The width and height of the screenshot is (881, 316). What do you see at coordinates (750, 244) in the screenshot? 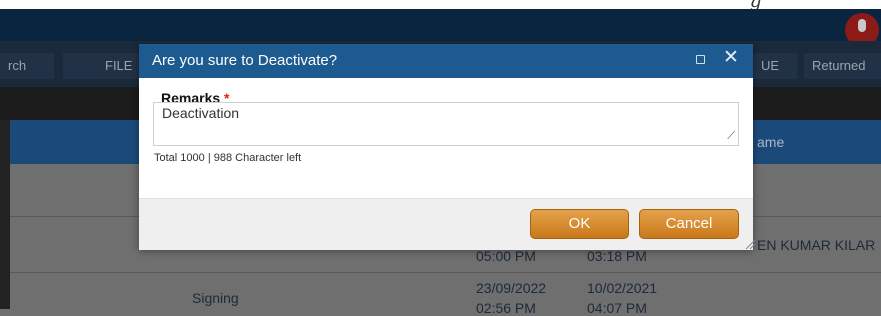
I see `dialog-resize-icon` at bounding box center [750, 244].